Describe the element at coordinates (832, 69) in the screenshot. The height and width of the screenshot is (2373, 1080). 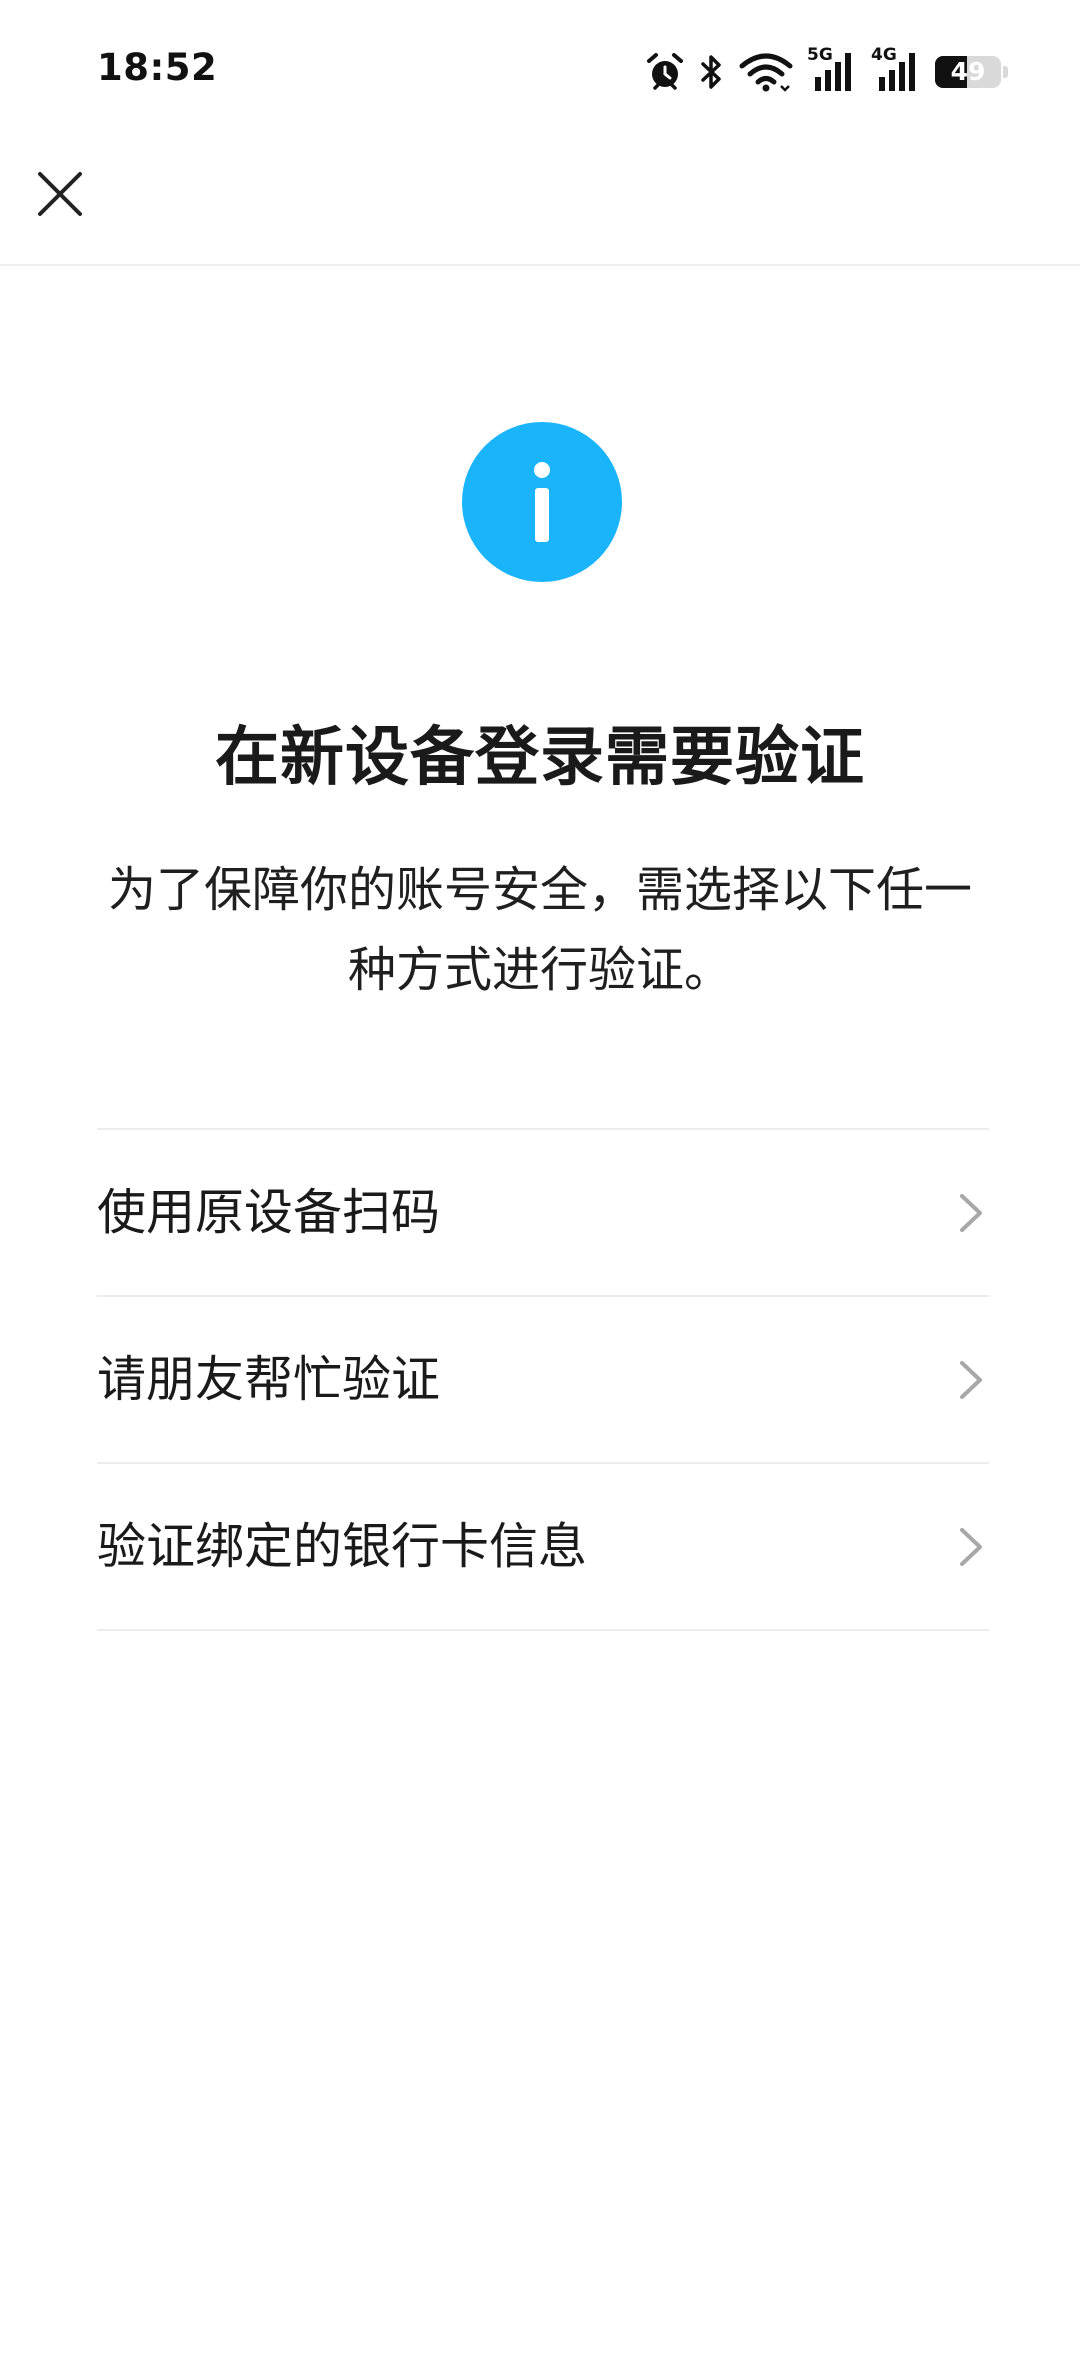
I see `signal-5g-icon: 5G` at that location.